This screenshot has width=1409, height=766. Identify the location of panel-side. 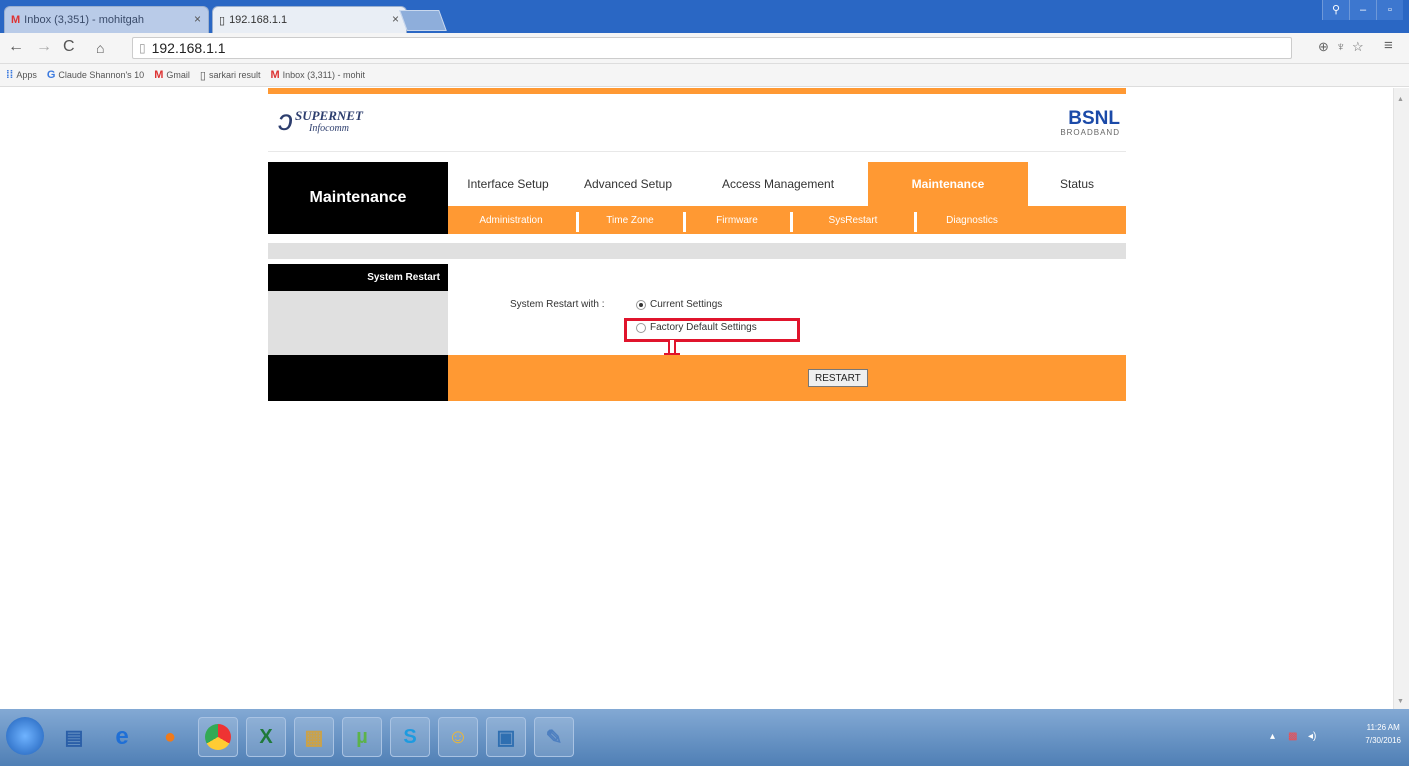
(358, 323).